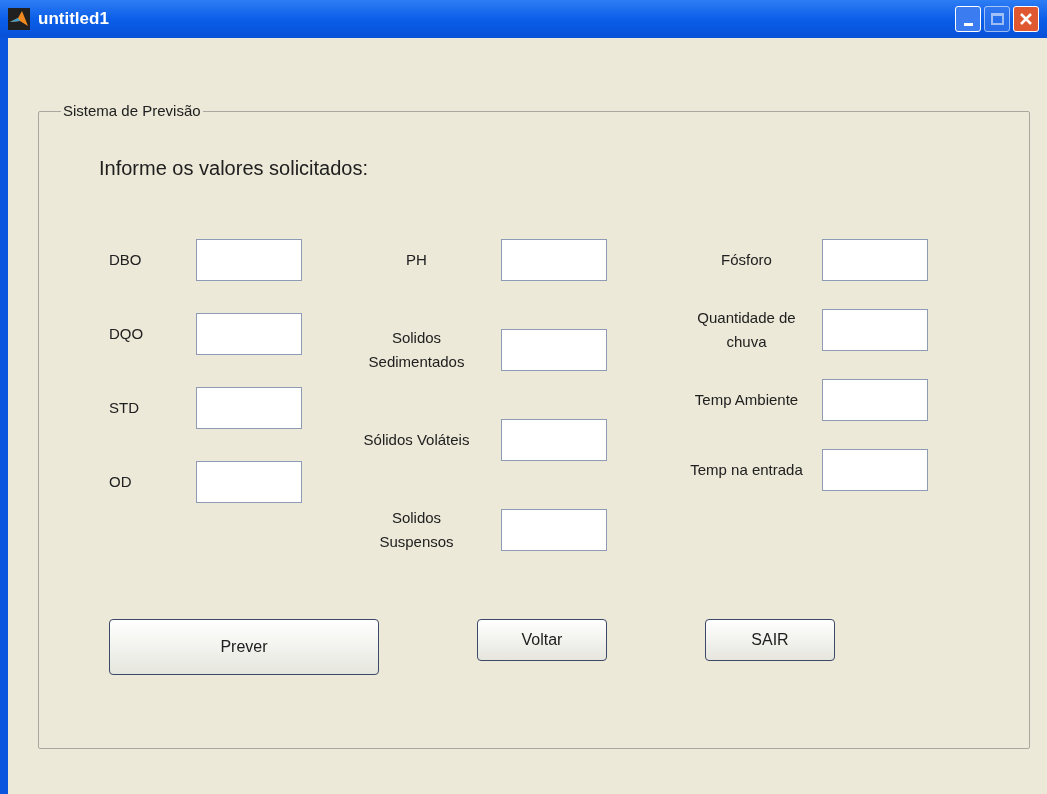  Describe the element at coordinates (416, 439) in the screenshot. I see `field-label: Sólidos Voláteis` at that location.